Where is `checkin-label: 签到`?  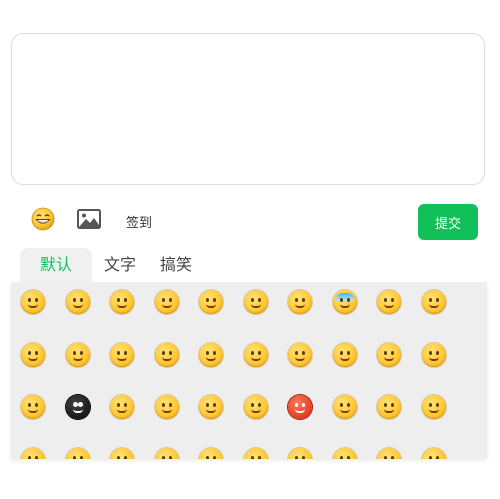 checkin-label: 签到 is located at coordinates (138, 223).